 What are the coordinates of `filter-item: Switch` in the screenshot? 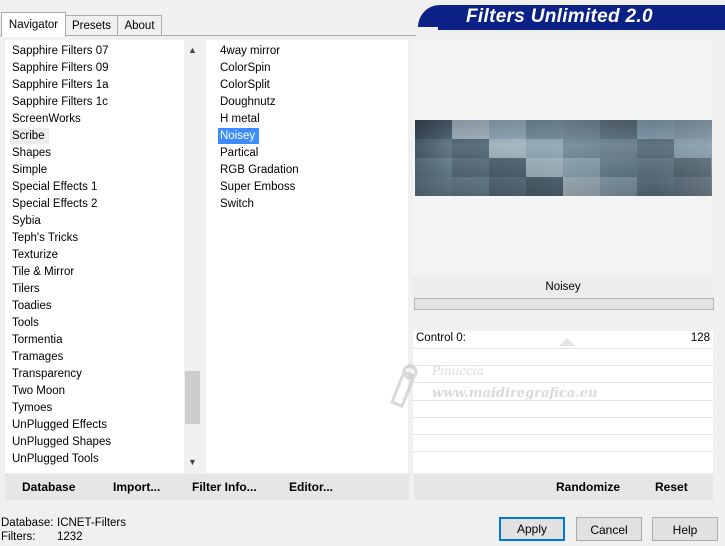 It's located at (238, 204).